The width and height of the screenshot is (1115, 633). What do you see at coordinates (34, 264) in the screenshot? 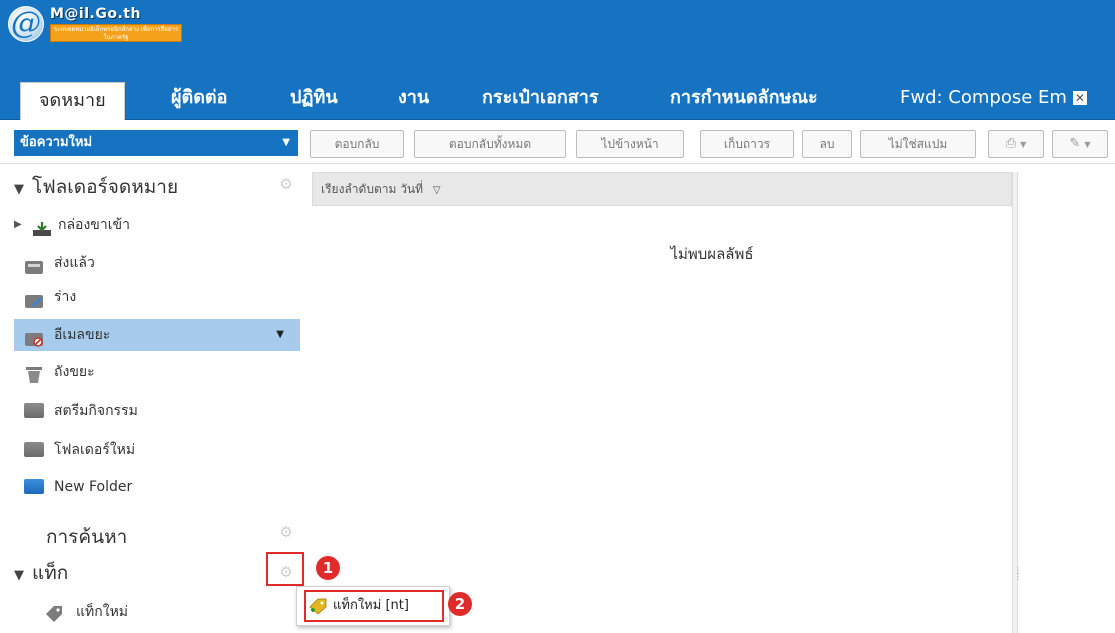
I see `sent-icon` at bounding box center [34, 264].